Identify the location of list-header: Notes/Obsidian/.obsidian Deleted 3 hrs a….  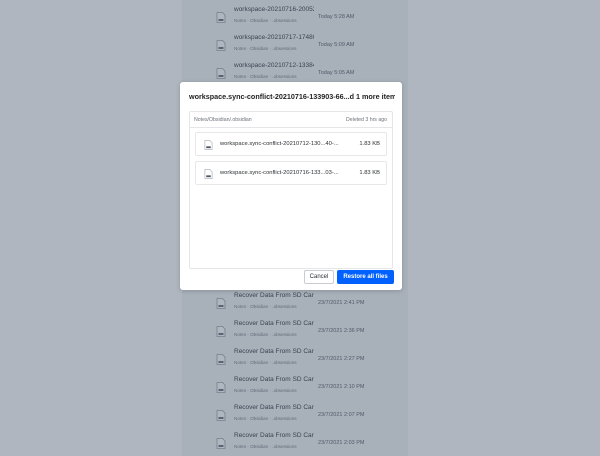
(291, 120).